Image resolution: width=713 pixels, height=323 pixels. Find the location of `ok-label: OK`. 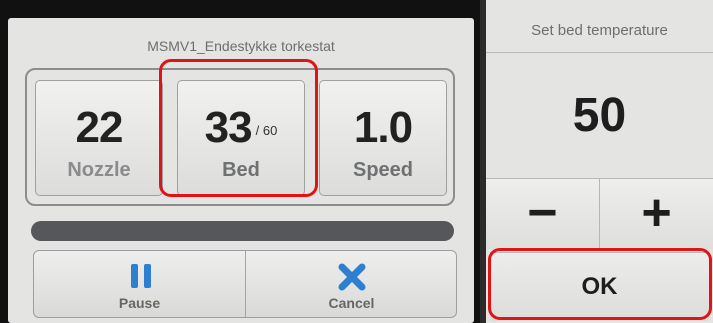

ok-label: OK is located at coordinates (599, 286).